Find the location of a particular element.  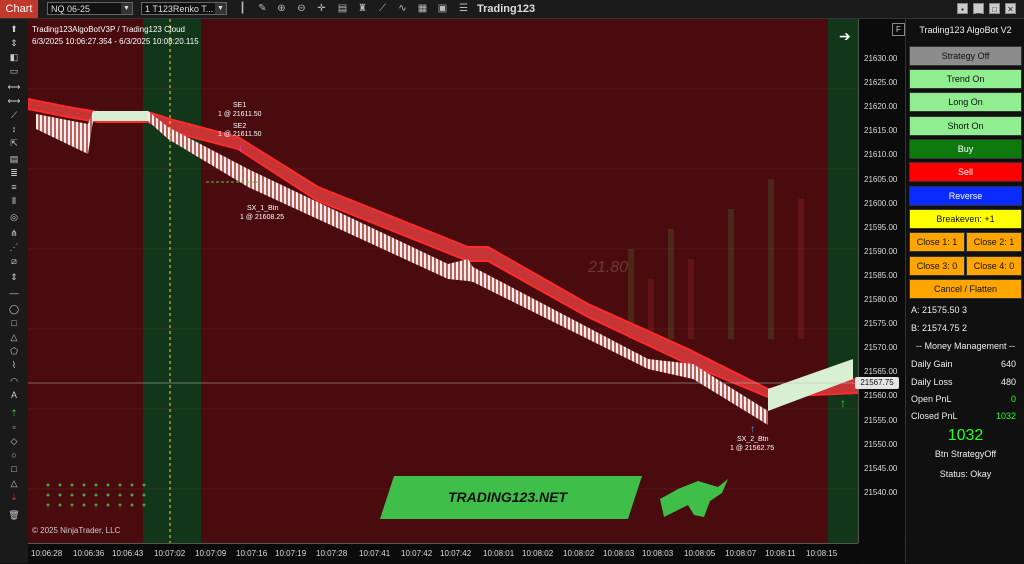

ray-icon: ⟷ is located at coordinates (14, 101).